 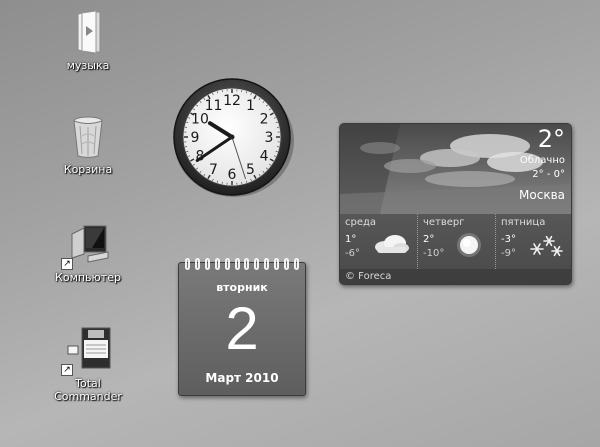 I want to click on forecast-high: 2°, so click(x=429, y=239).